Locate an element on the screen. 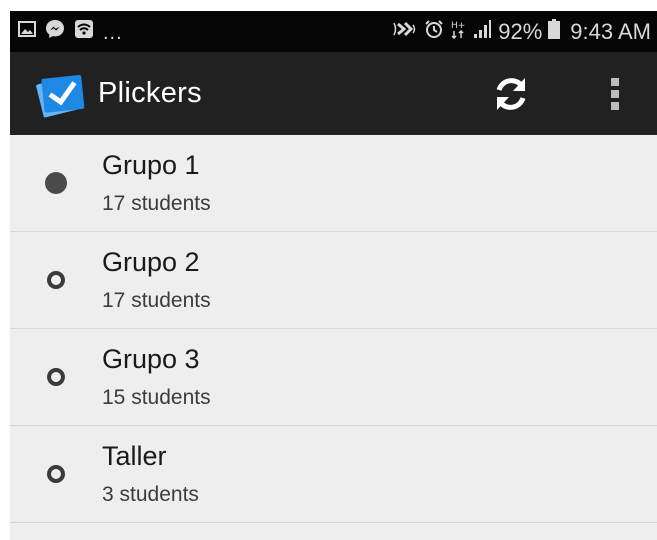 The height and width of the screenshot is (540, 657). status-system: H+ 92% 9:43 AM is located at coordinates (521, 31).